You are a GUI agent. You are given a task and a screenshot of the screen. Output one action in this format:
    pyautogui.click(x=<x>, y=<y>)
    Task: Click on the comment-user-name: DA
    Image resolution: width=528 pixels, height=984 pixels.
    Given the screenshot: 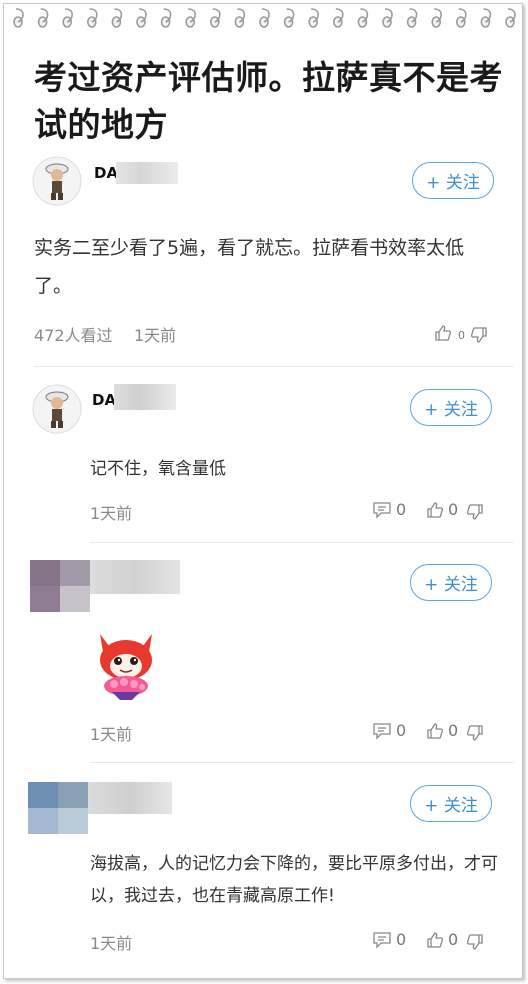 What is the action you would take?
    pyautogui.click(x=104, y=400)
    